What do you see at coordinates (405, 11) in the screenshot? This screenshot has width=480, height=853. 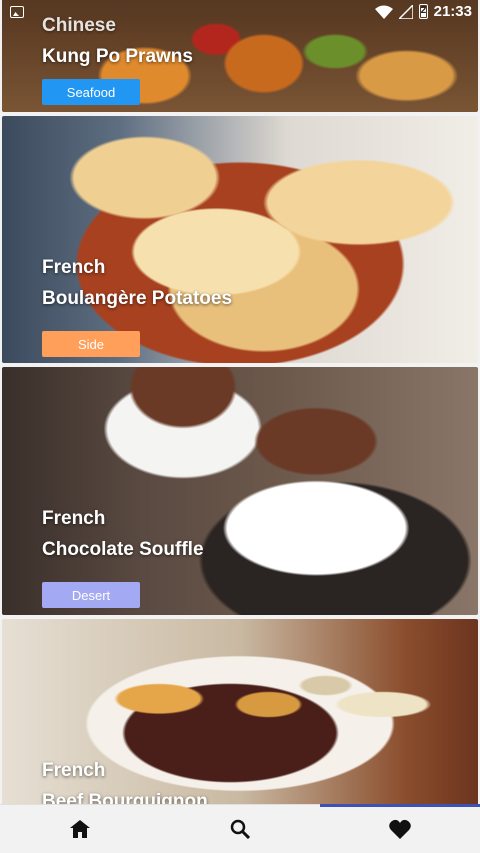 I see `signal-icon` at bounding box center [405, 11].